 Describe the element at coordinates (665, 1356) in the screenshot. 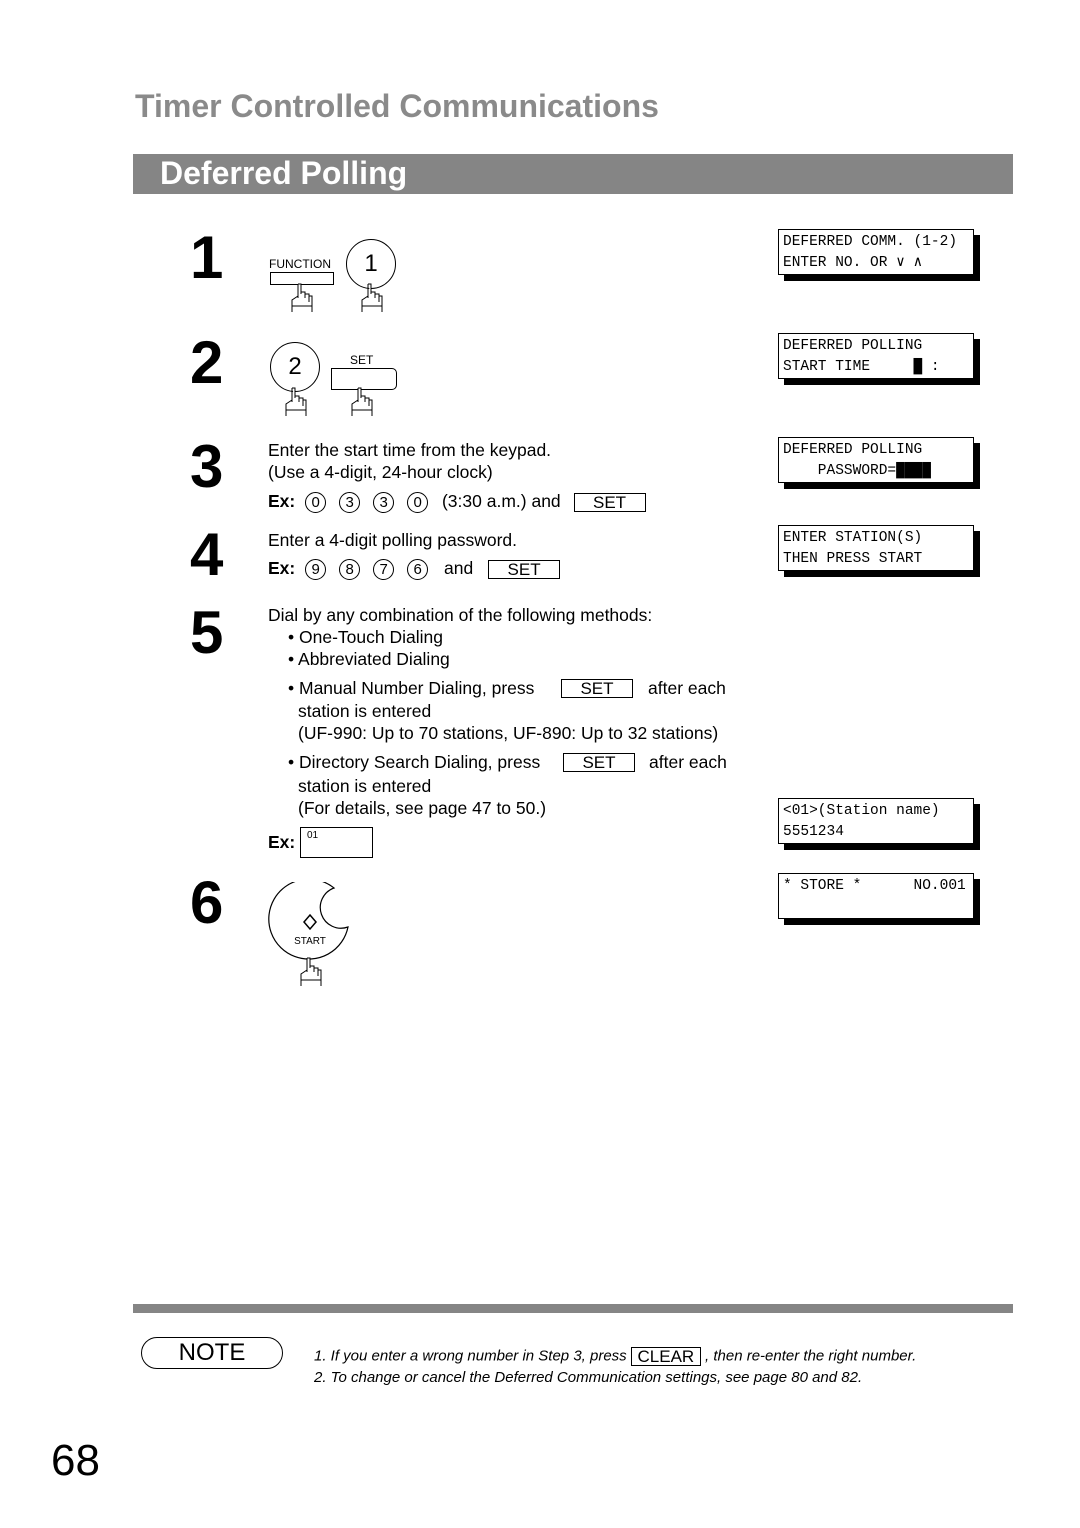

I see `clear-key-inline: CLEAR` at that location.